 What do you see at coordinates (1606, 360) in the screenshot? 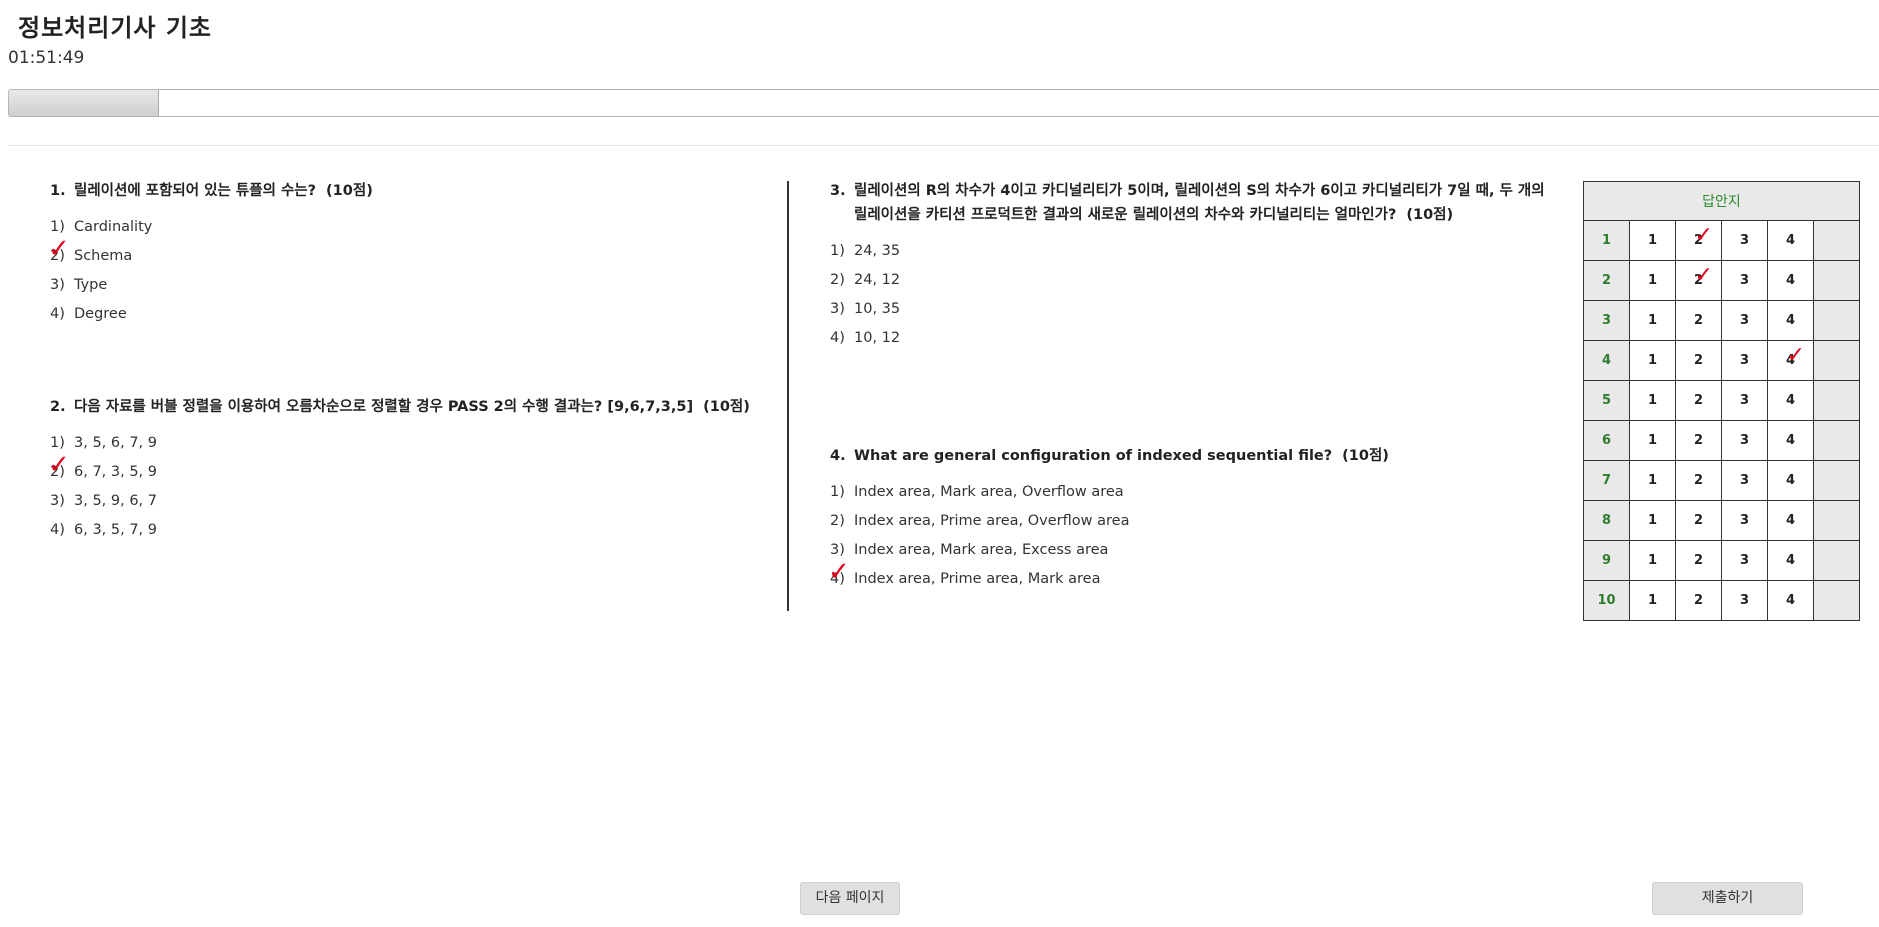
I see `answer-question-number: 4` at bounding box center [1606, 360].